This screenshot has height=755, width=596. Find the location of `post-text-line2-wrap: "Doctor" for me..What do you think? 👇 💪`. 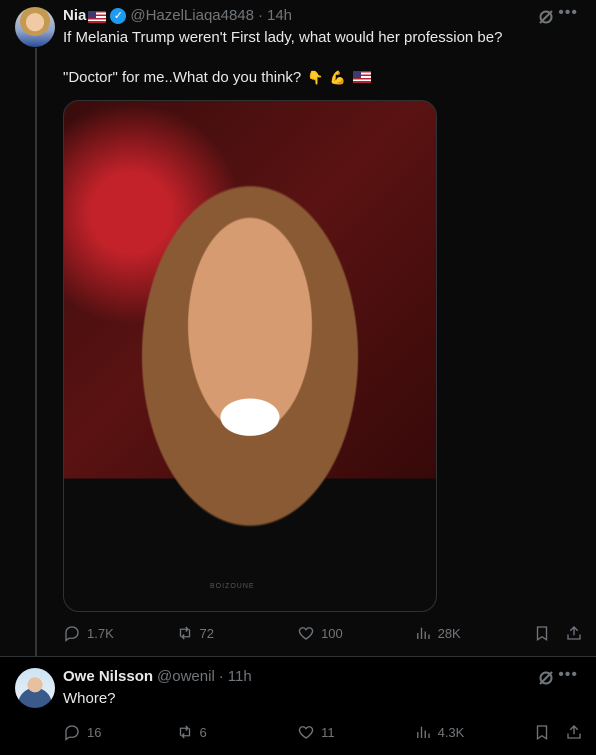

post-text-line2-wrap: "Doctor" for me..What do you think? 👇 💪 is located at coordinates (217, 78).